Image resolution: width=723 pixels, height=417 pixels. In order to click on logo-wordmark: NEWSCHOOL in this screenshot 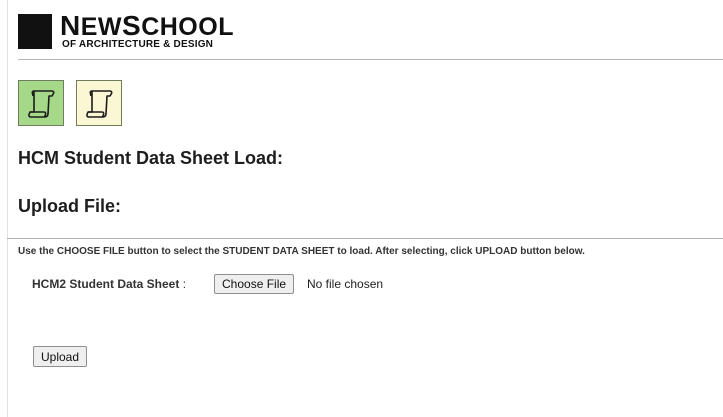, I will do `click(147, 25)`.